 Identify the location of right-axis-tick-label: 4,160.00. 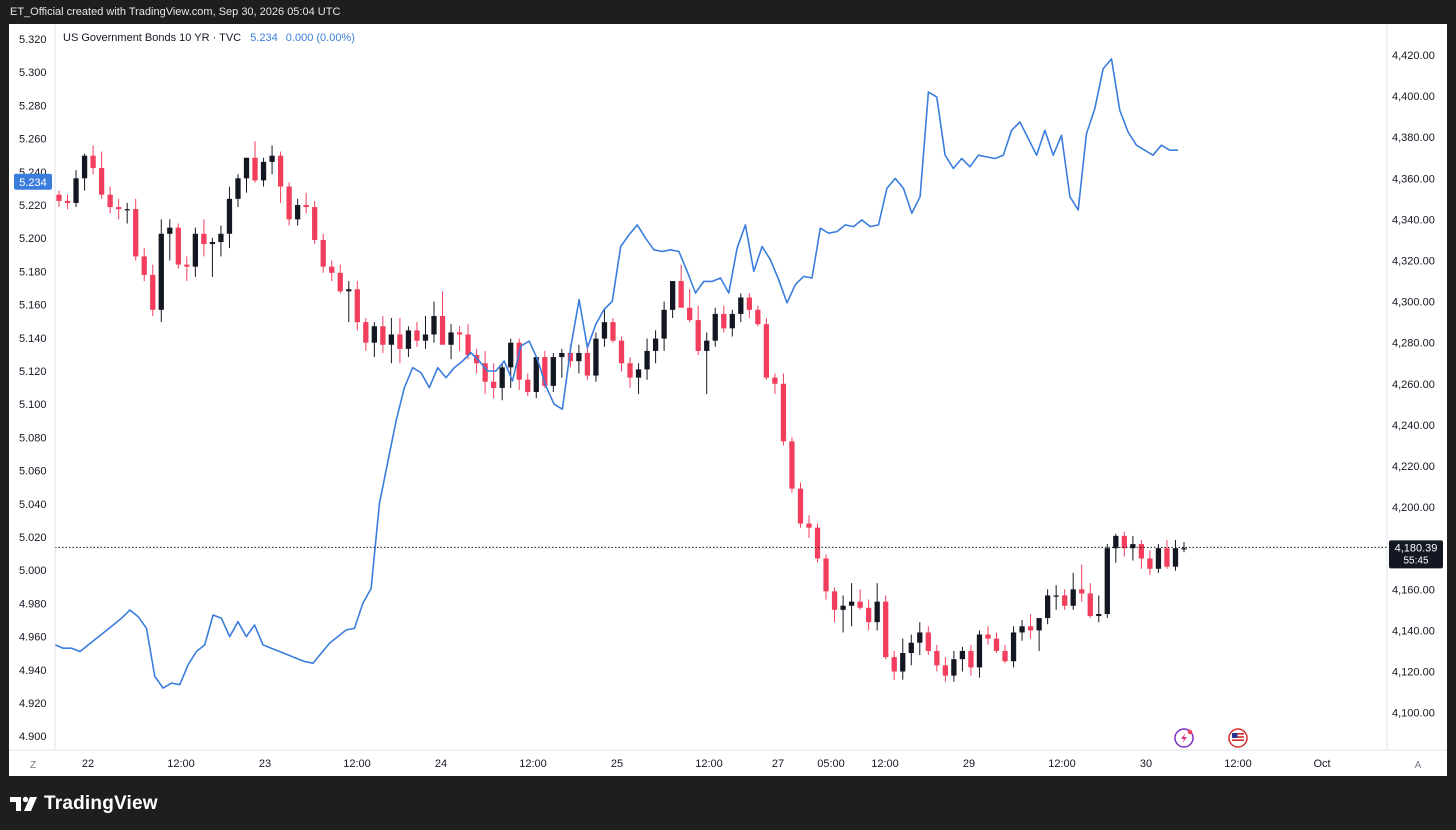
(1413, 590).